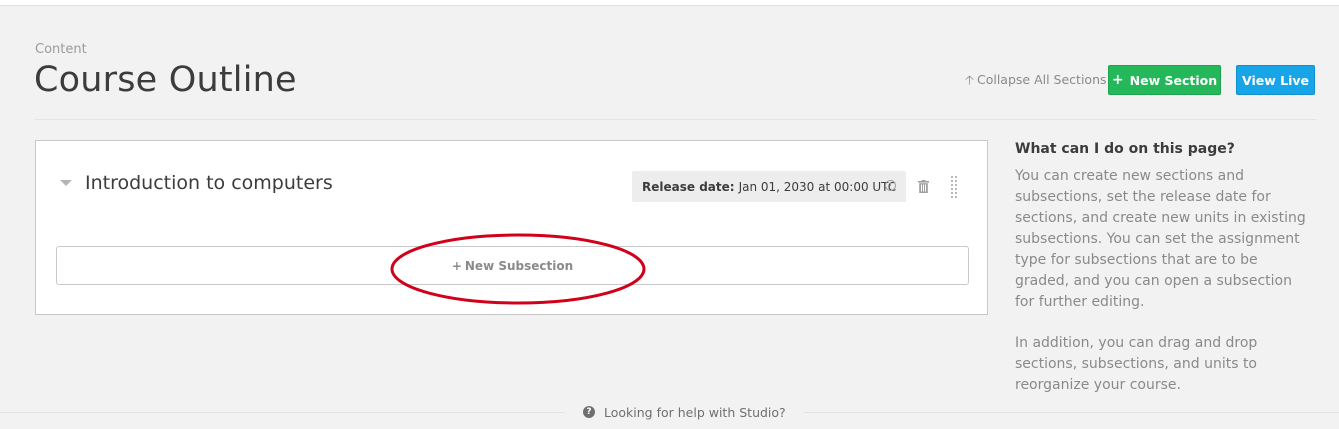 Image resolution: width=1339 pixels, height=429 pixels. What do you see at coordinates (1125, 149) in the screenshot?
I see `help-title: What can I do on this page?` at bounding box center [1125, 149].